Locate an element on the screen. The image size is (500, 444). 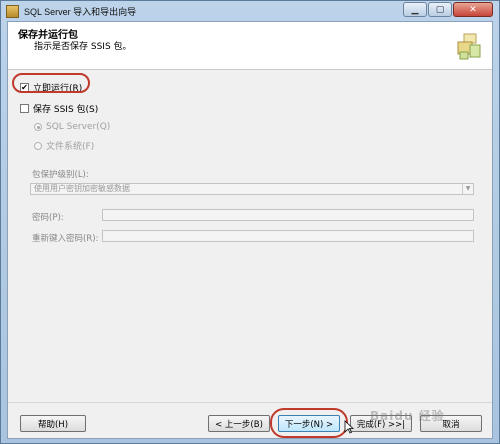
protection-level-value: 使用用户密钥加密敏感数据 is located at coordinates (82, 188).